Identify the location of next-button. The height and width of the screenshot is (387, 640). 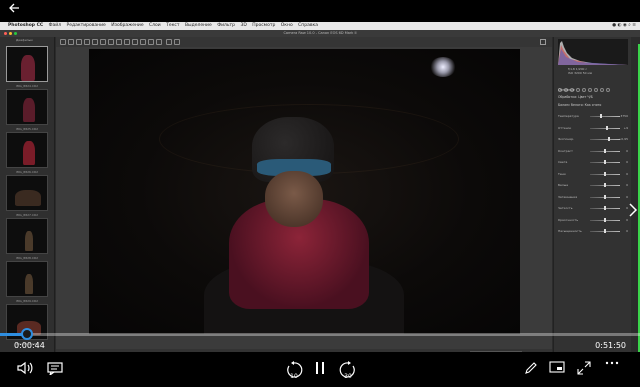
(633, 212).